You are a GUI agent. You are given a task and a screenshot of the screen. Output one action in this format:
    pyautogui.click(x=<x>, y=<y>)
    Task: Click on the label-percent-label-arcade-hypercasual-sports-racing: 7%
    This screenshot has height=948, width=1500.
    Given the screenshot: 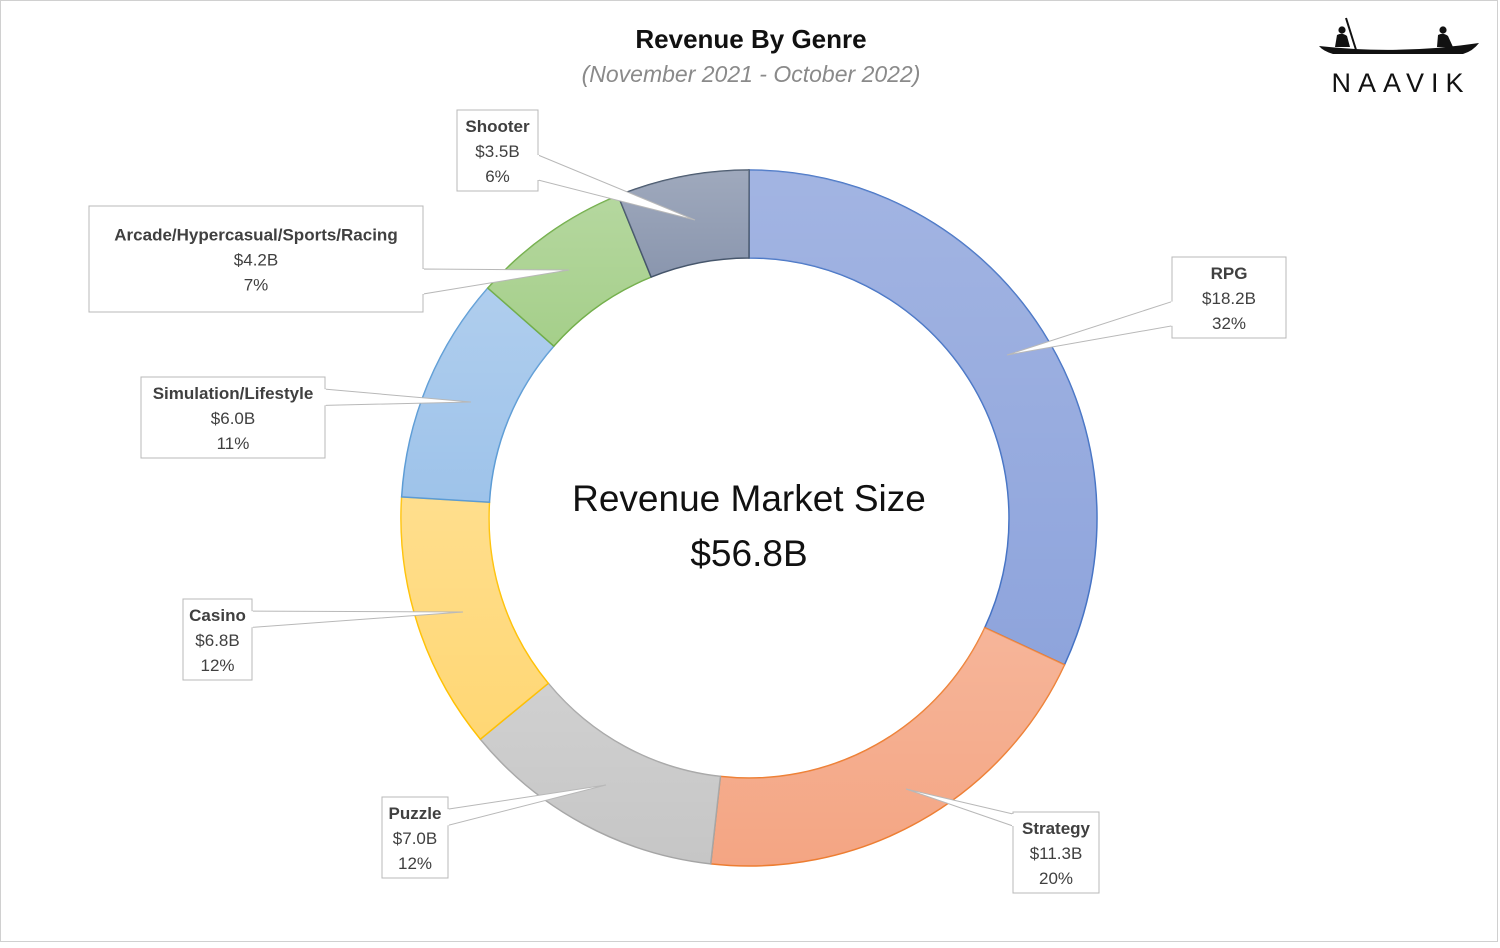 What is the action you would take?
    pyautogui.click(x=256, y=285)
    